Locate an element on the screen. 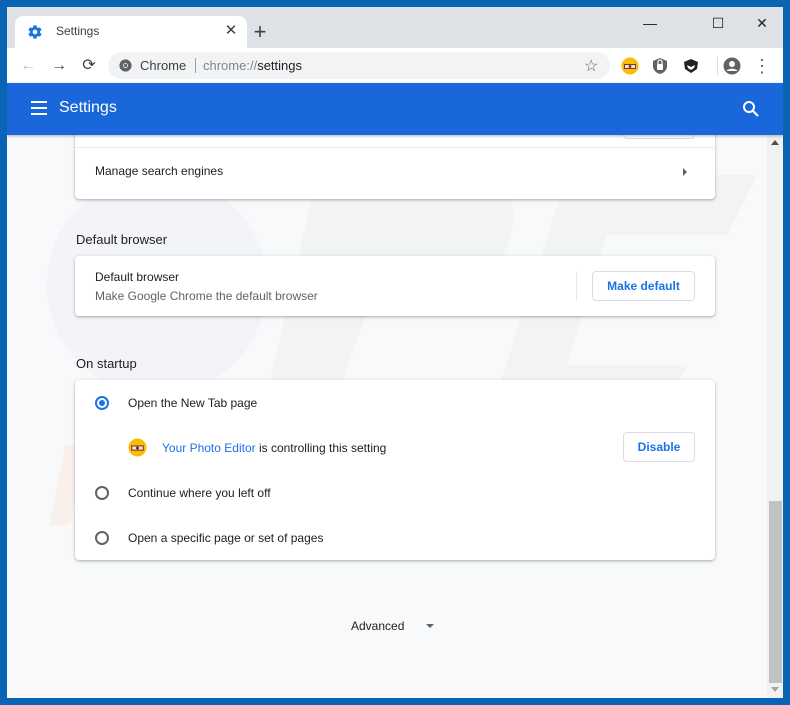 This screenshot has height=705, width=790. vertical-divider is located at coordinates (576, 286).